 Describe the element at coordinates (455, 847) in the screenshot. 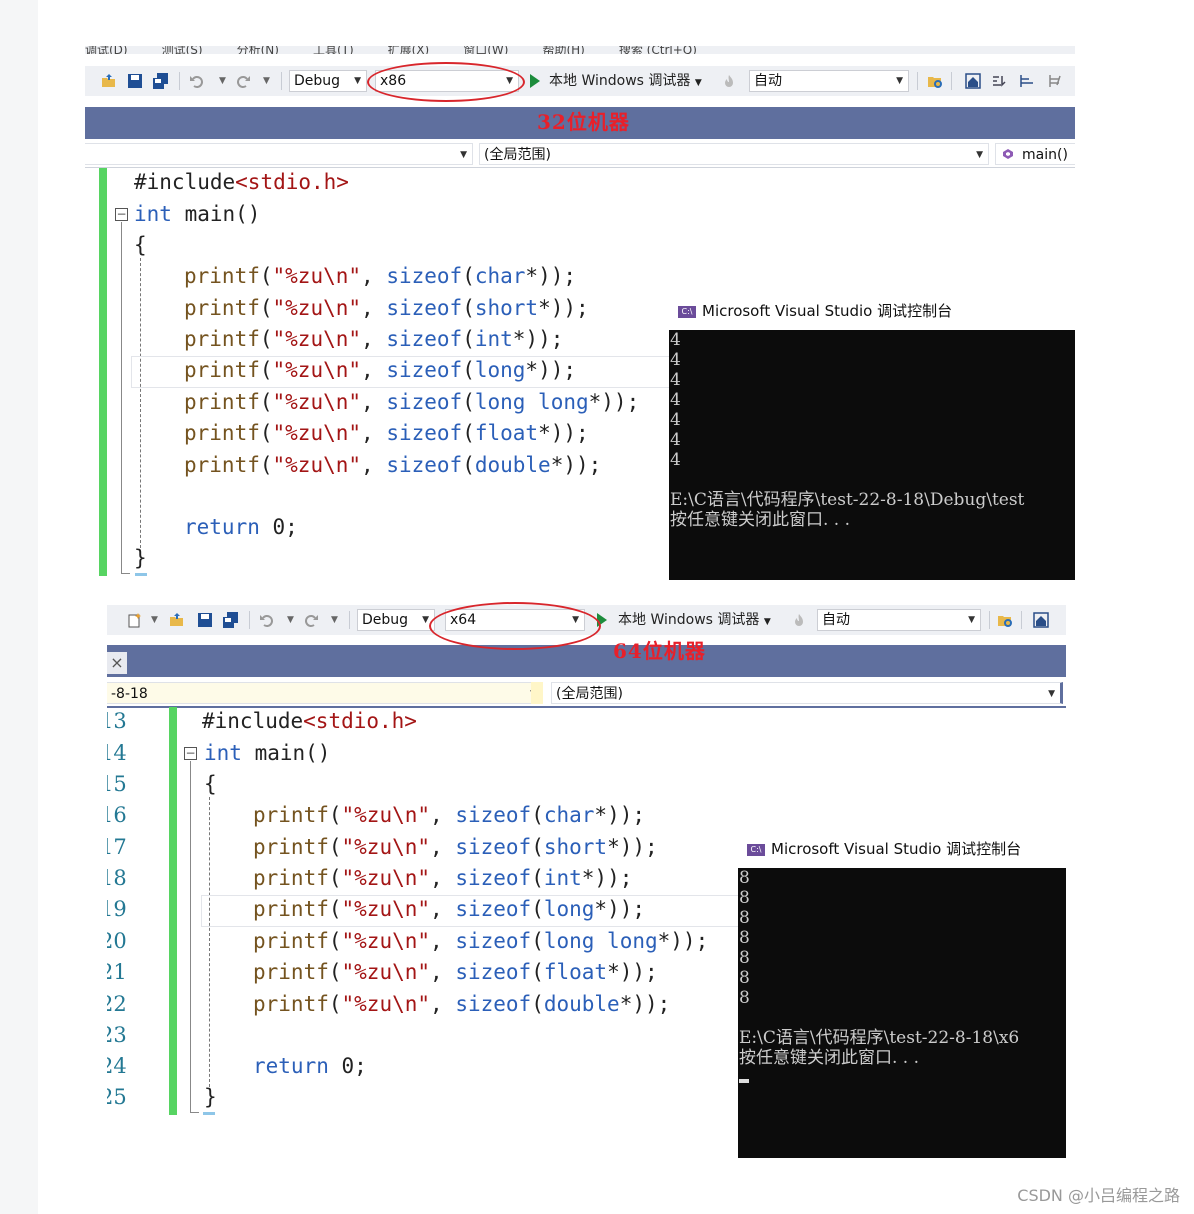

I see `code-line: printf("%zu\n", sizeof(short*));` at that location.